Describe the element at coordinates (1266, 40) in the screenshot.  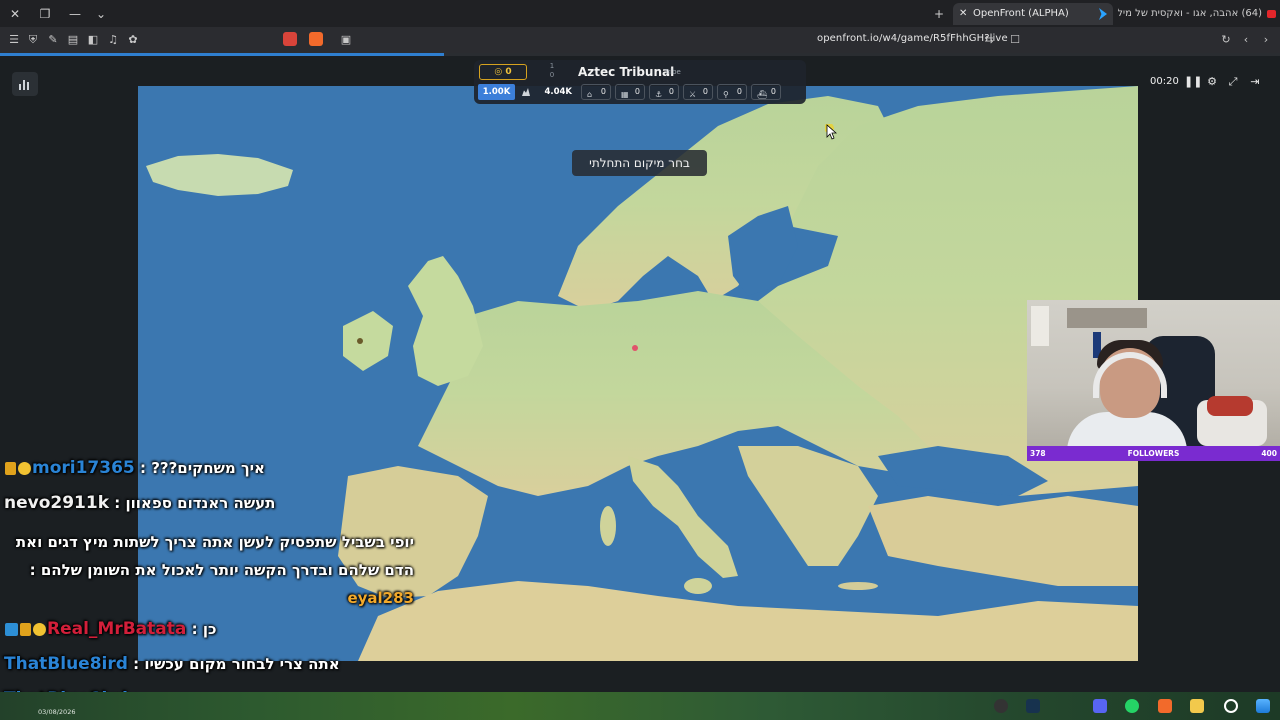
I see `forward-icon: ›` at that location.